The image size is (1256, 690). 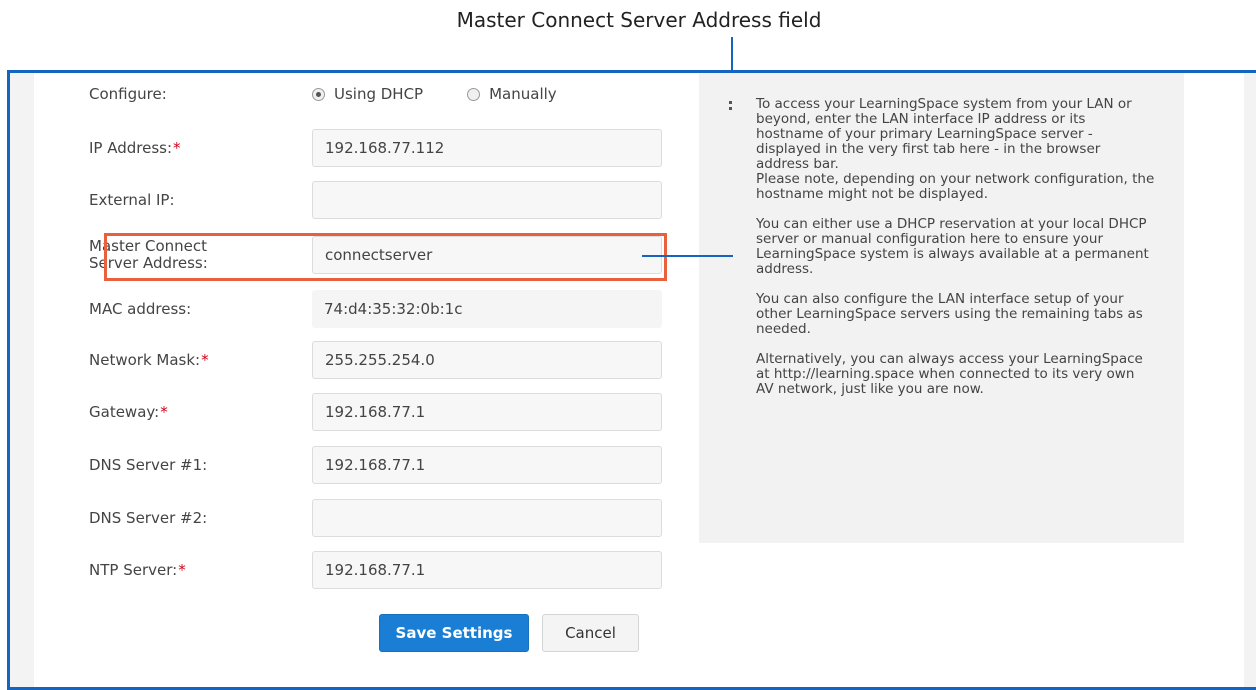 What do you see at coordinates (149, 360) in the screenshot?
I see `network-mask-label: Network Mask: *` at bounding box center [149, 360].